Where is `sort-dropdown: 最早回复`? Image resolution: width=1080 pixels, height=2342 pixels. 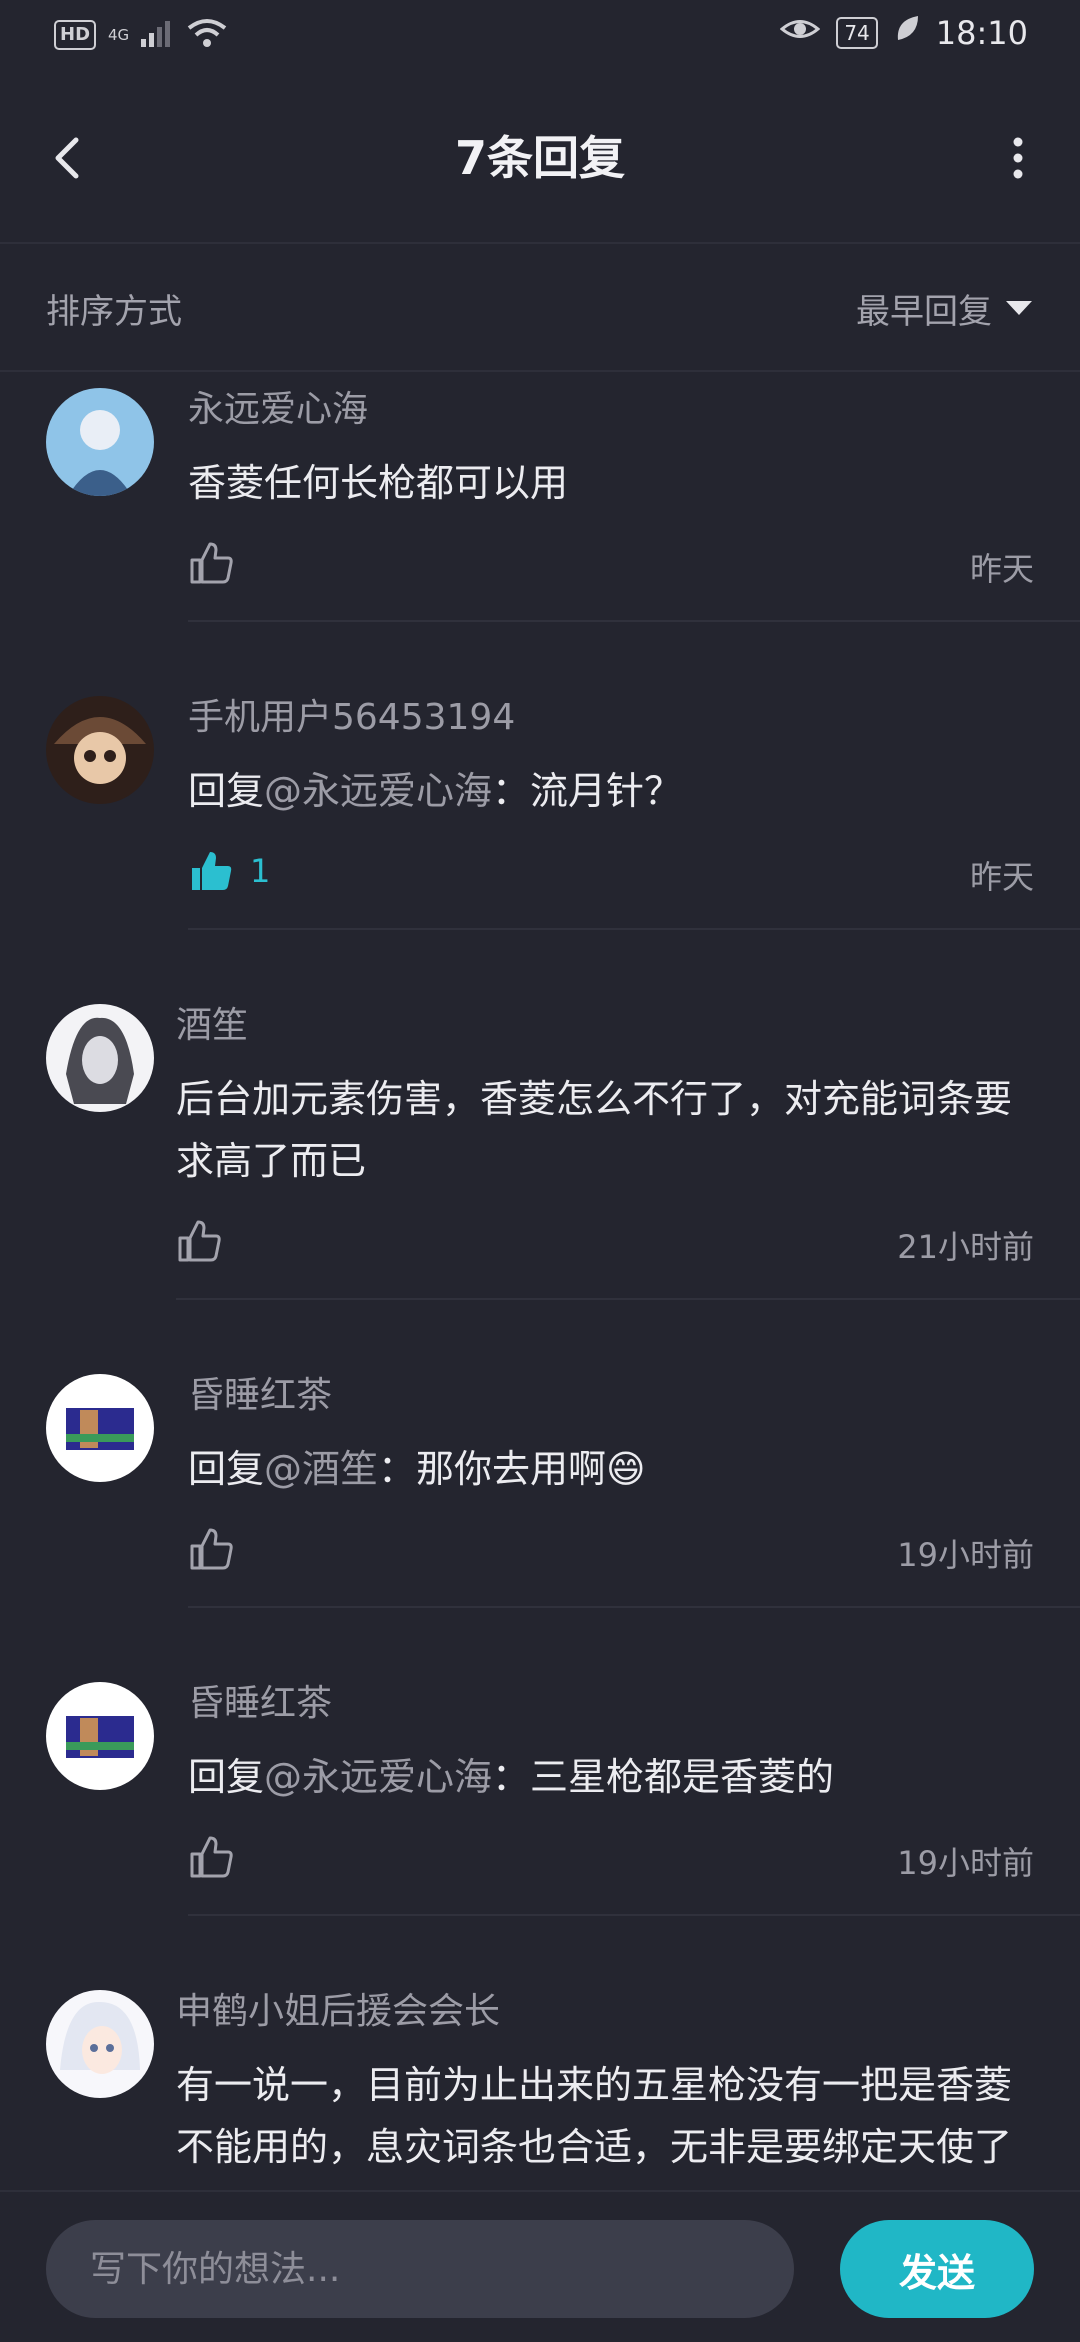
sort-dropdown: 最早回复 is located at coordinates (944, 308).